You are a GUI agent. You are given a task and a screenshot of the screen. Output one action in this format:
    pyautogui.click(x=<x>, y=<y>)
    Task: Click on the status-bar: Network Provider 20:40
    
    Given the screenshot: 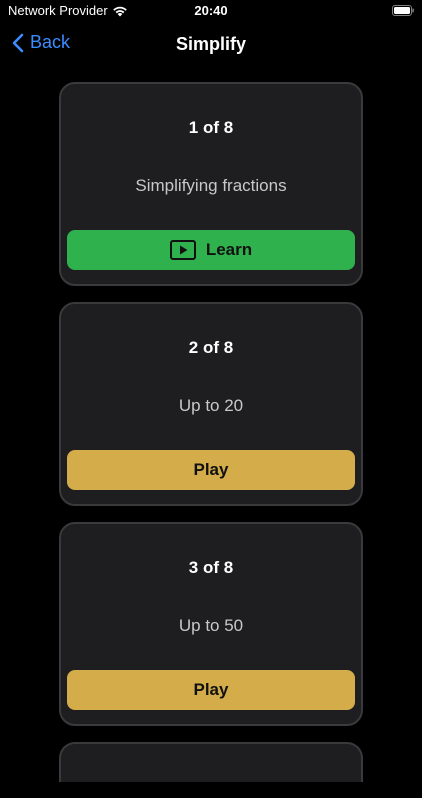 What is the action you would take?
    pyautogui.click(x=211, y=11)
    